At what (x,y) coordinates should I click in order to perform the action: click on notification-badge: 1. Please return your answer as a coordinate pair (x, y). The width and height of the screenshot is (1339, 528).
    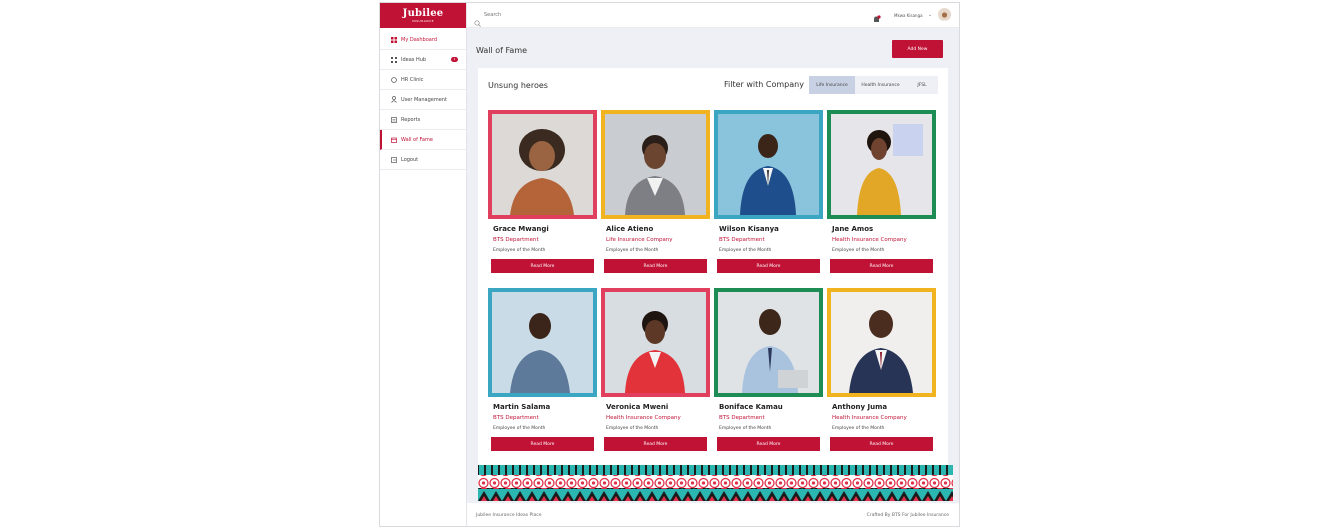
    Looking at the image, I should click on (454, 59).